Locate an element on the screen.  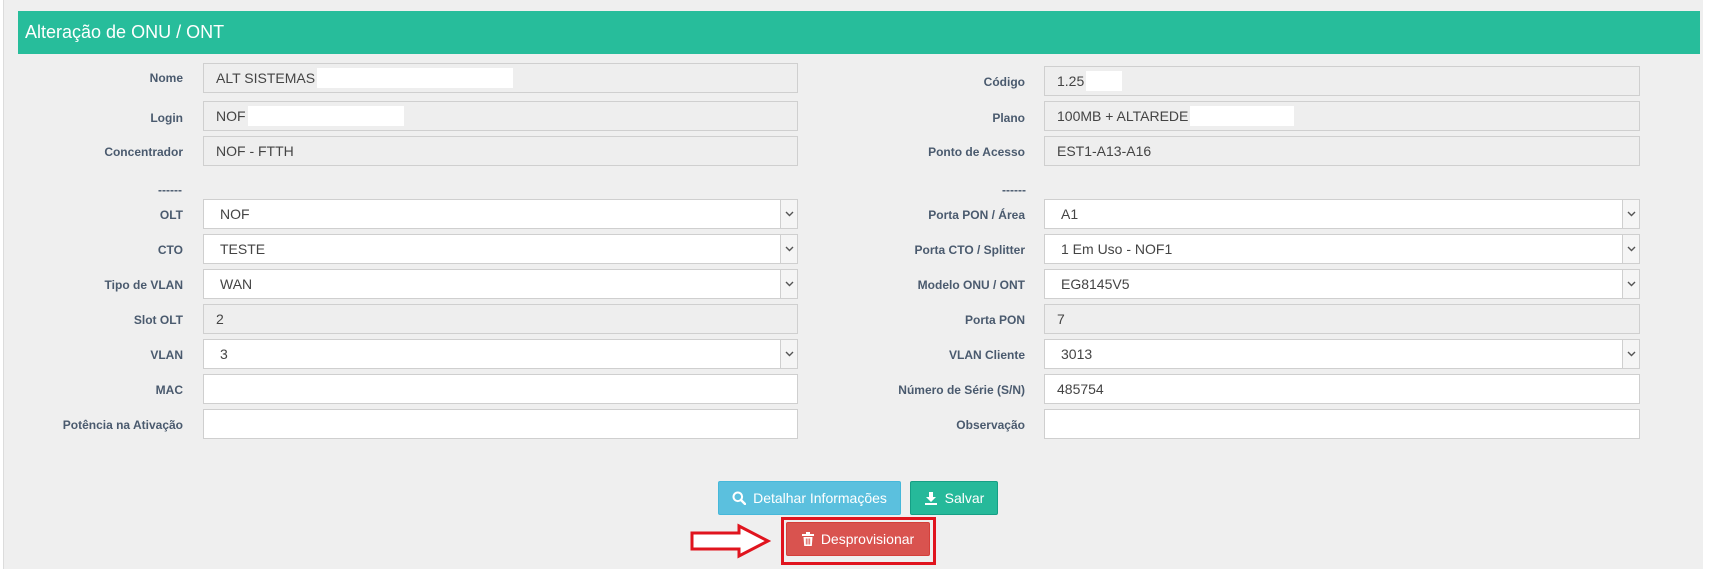
porta-cto-select: 1 Em Uso - NOF1 is located at coordinates (1342, 249).